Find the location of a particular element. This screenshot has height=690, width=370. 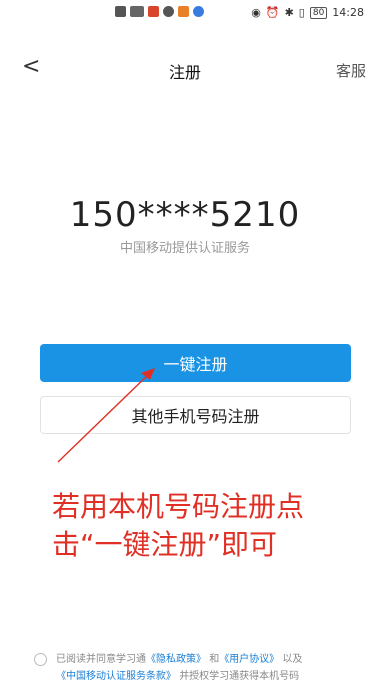

bluetooth-icon: ✱ is located at coordinates (289, 12).